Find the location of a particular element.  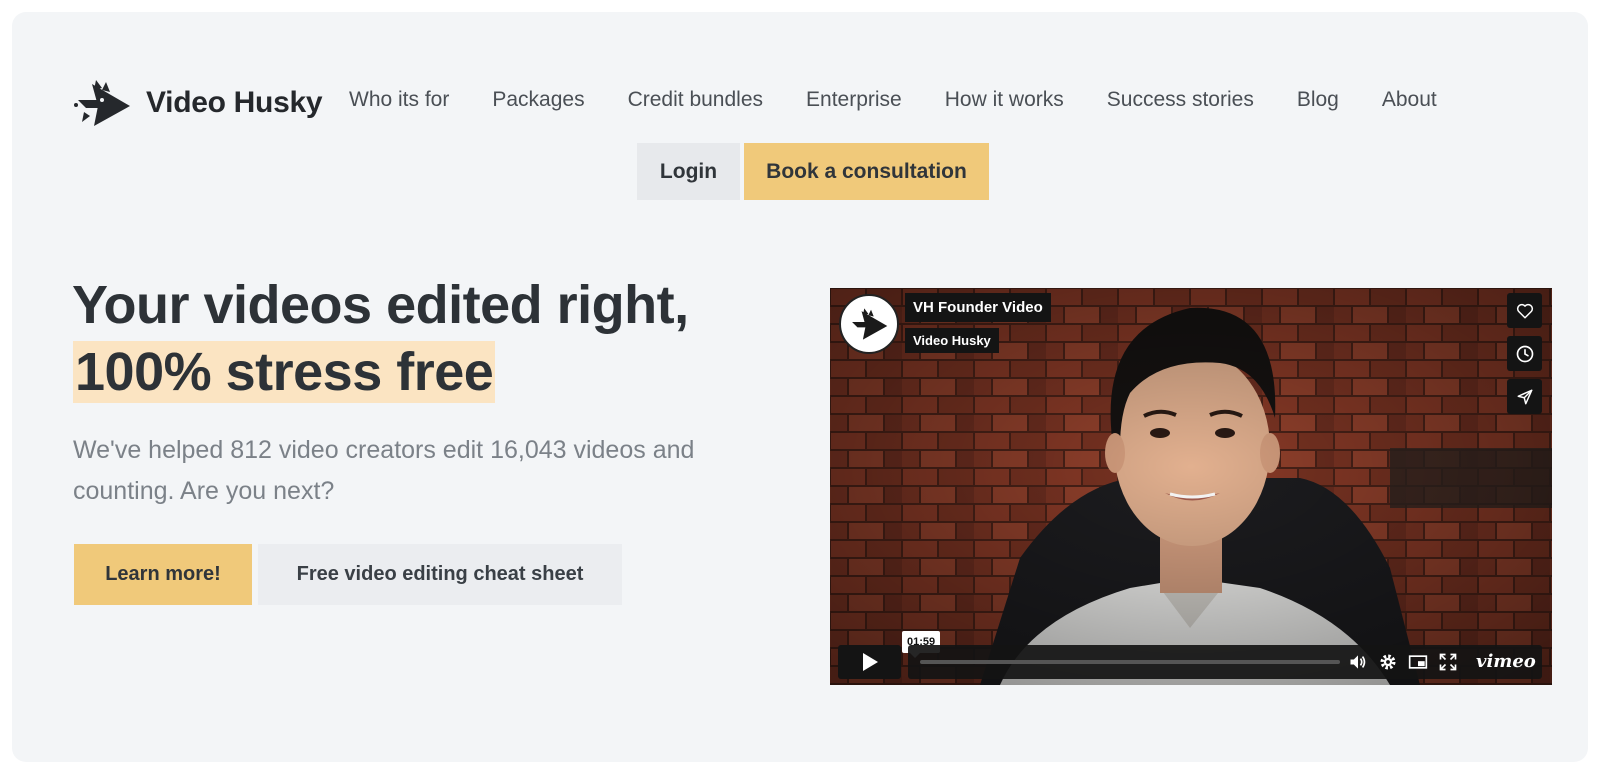

login-button: Login is located at coordinates (688, 171).